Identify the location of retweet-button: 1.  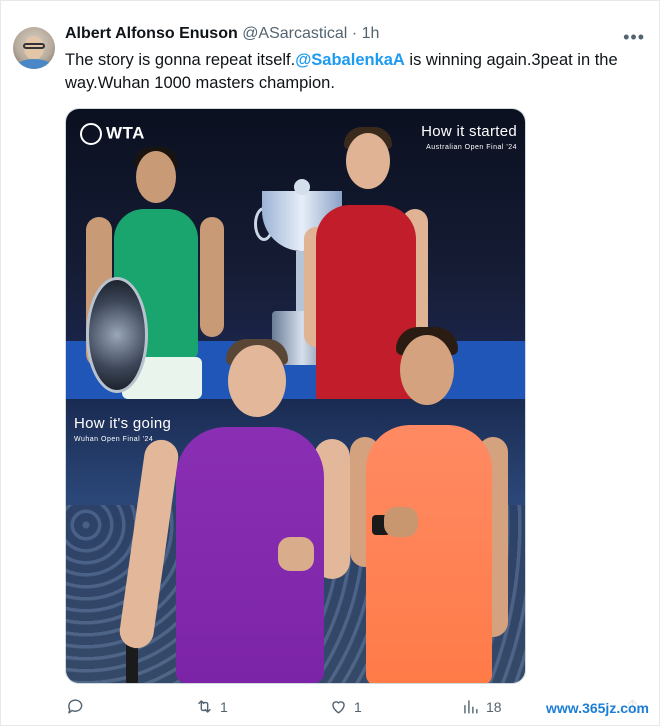
(211, 706).